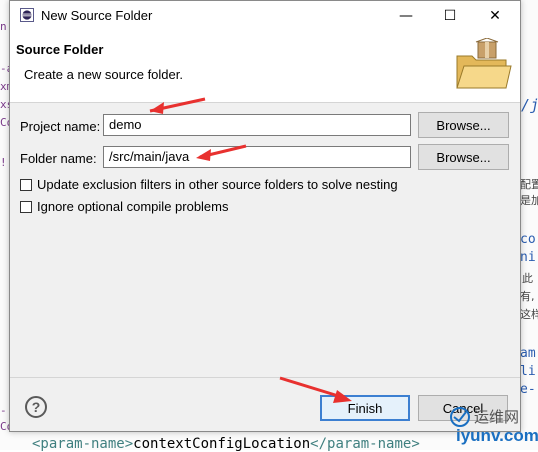  Describe the element at coordinates (527, 278) in the screenshot. I see `editor-fragment: 此` at that location.